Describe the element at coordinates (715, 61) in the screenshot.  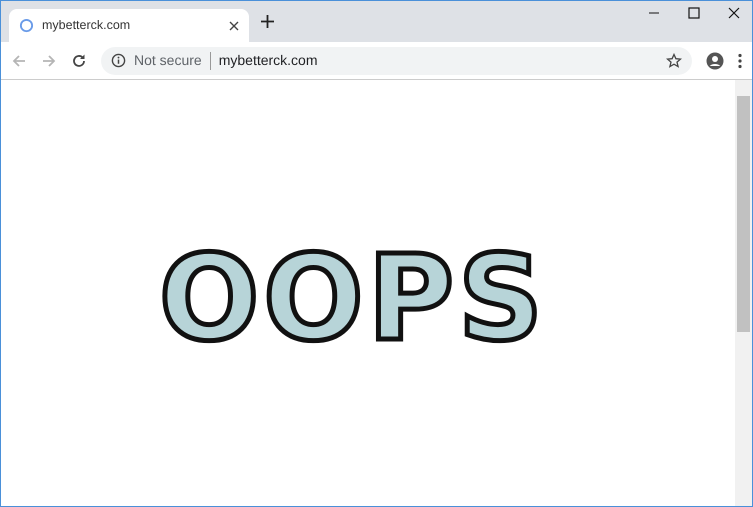
I see `account-icon` at that location.